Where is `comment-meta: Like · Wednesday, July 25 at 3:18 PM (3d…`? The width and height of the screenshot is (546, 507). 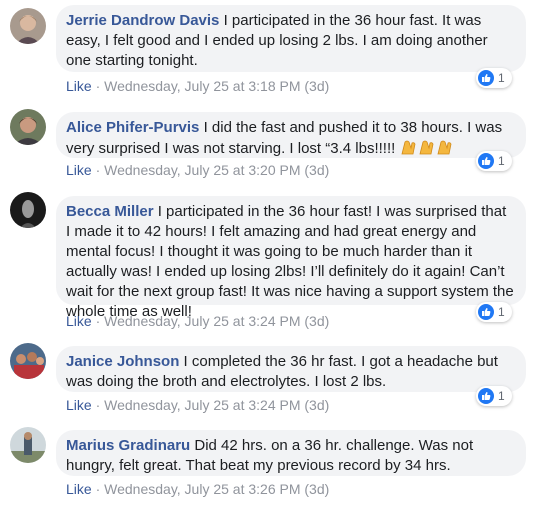 comment-meta: Like · Wednesday, July 25 at 3:18 PM (3d… is located at coordinates (197, 86).